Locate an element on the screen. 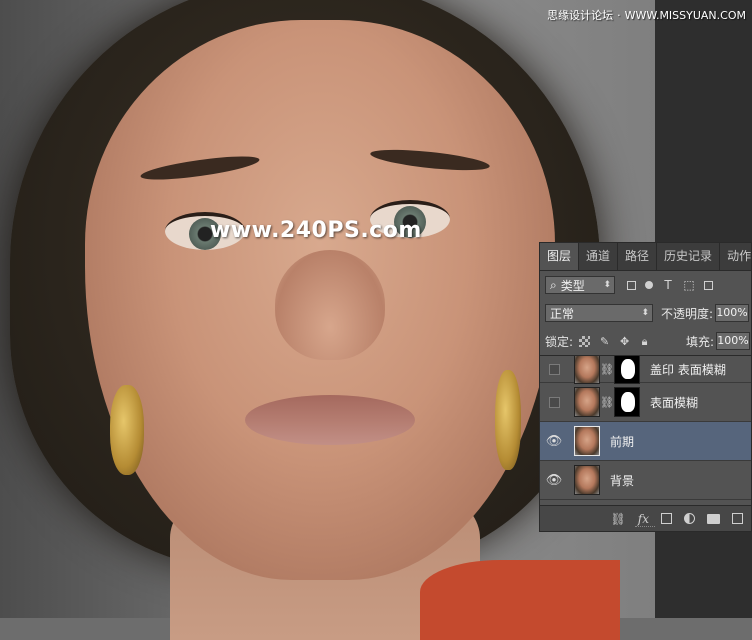 Image resolution: width=752 pixels, height=640 pixels. layer-name: 背景 is located at coordinates (622, 480).